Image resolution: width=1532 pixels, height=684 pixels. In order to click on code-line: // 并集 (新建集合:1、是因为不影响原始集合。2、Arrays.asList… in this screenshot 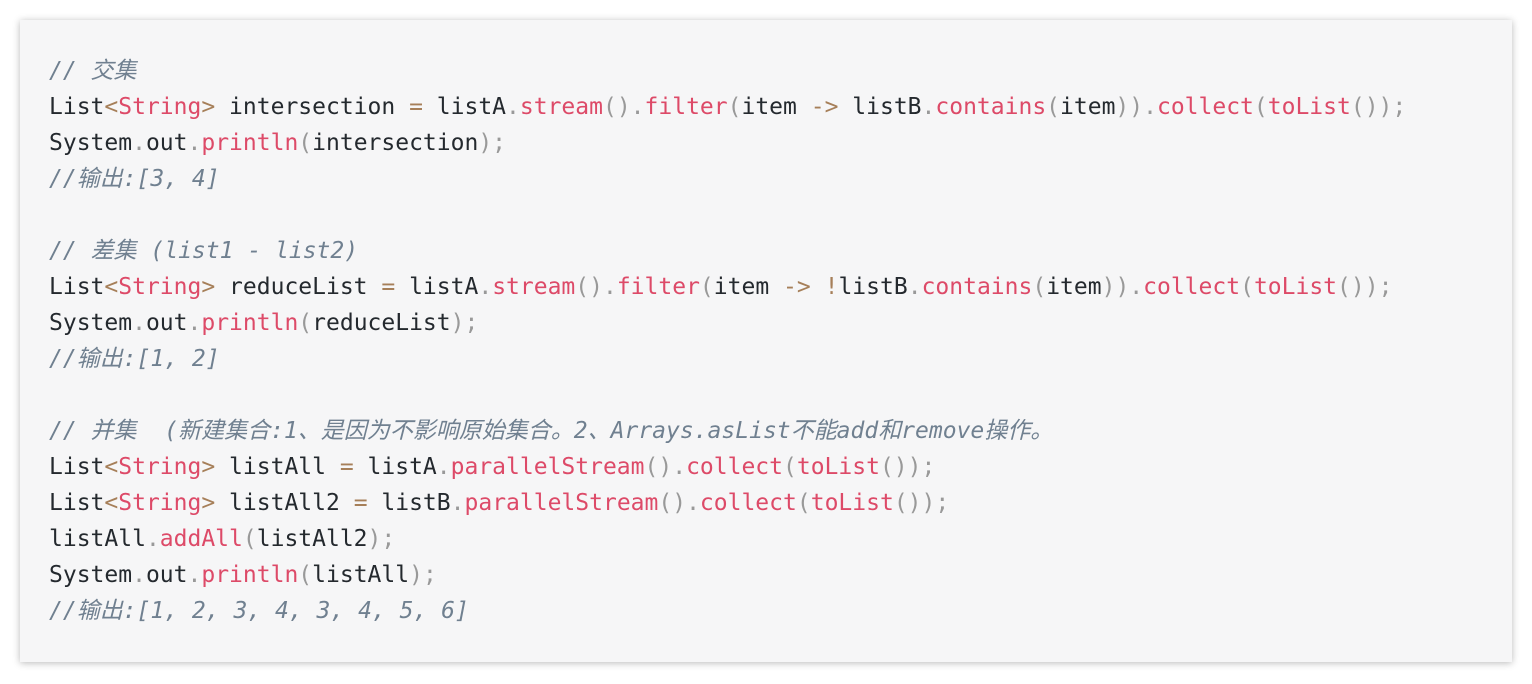, I will do `click(727, 431)`.